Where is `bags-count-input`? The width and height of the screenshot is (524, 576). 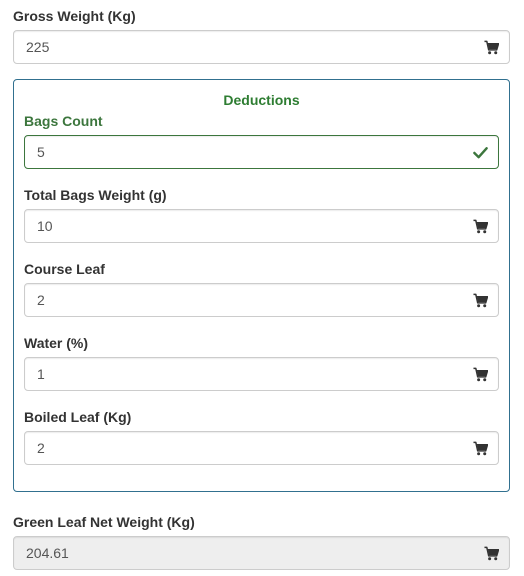
bags-count-input is located at coordinates (261, 152).